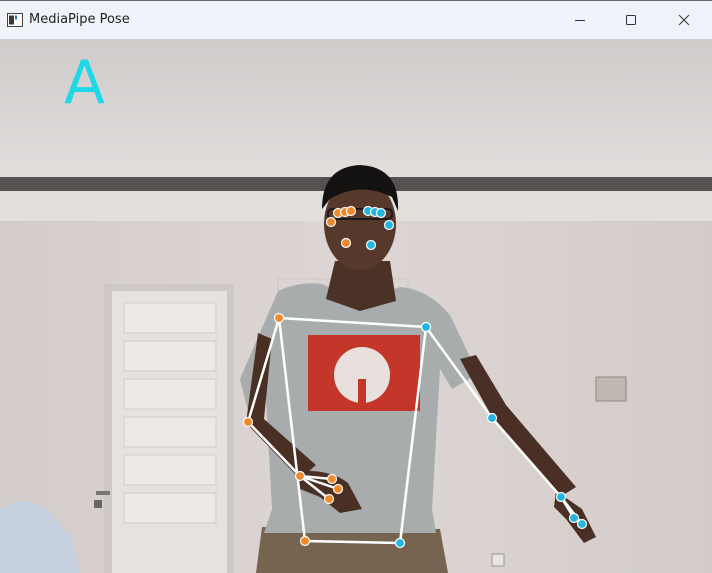 The image size is (712, 573). Describe the element at coordinates (15, 20) in the screenshot. I see `app-window-icon` at that location.